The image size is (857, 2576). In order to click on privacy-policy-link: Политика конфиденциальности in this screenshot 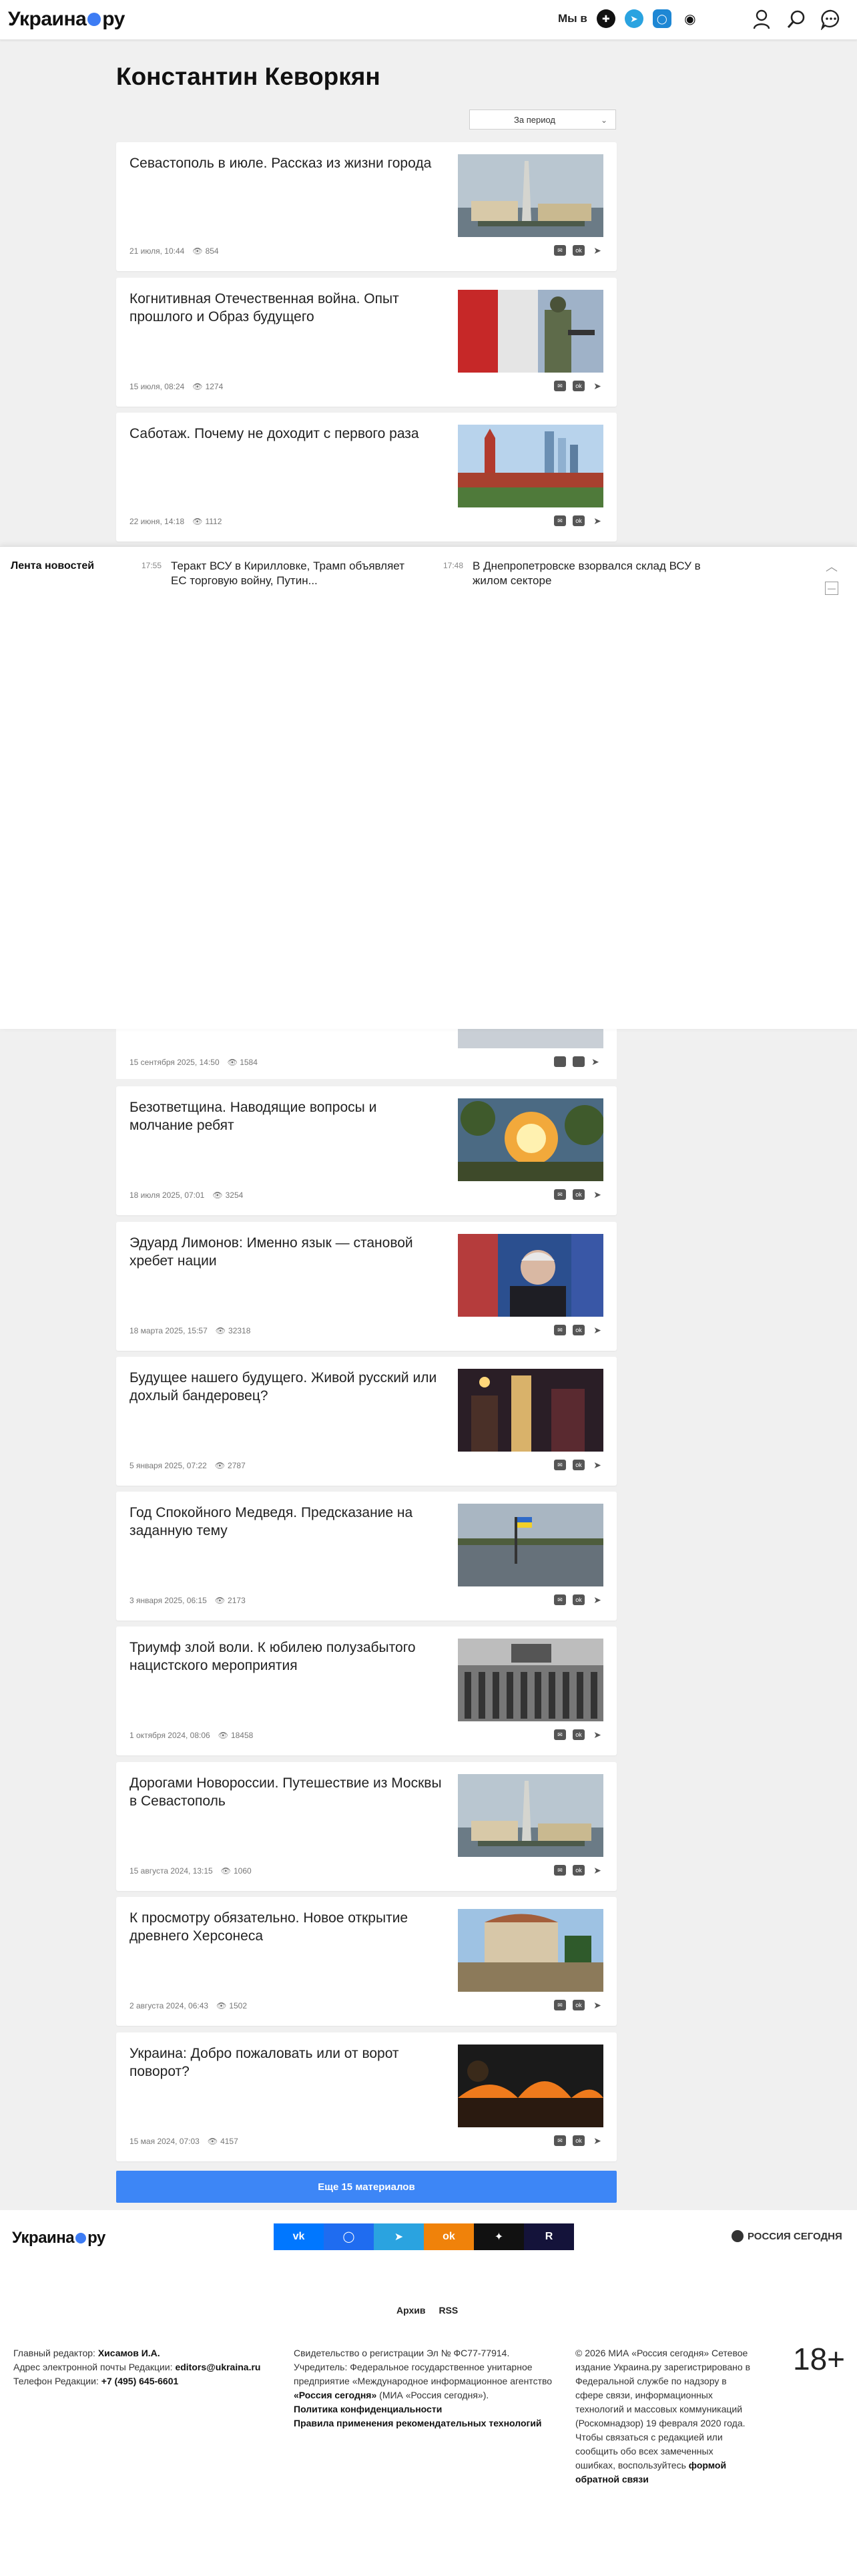, I will do `click(368, 2409)`.